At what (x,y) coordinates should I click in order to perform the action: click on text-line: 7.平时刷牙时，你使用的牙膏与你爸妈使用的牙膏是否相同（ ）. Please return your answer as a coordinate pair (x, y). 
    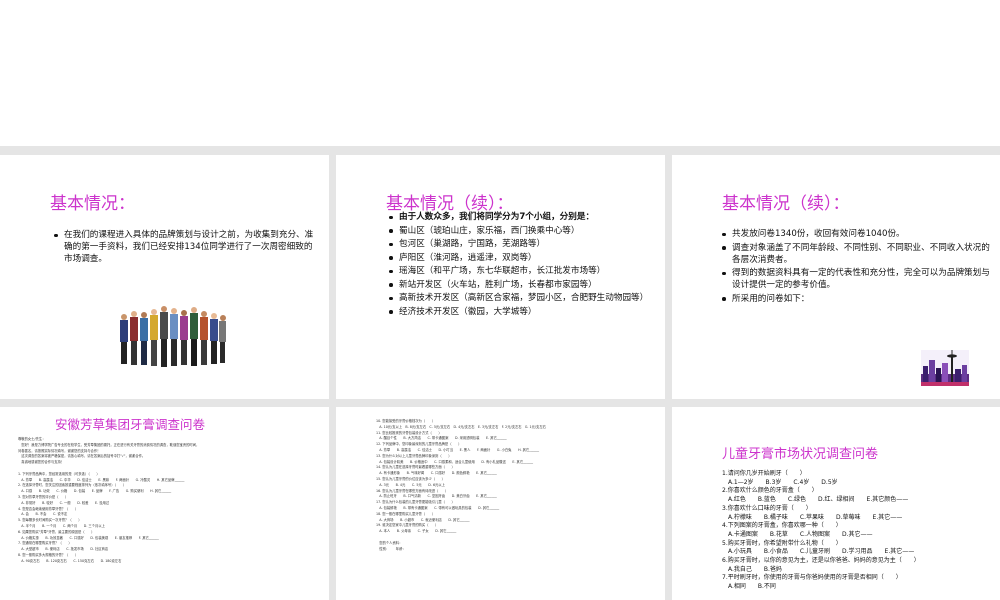
    Looking at the image, I should click on (812, 578).